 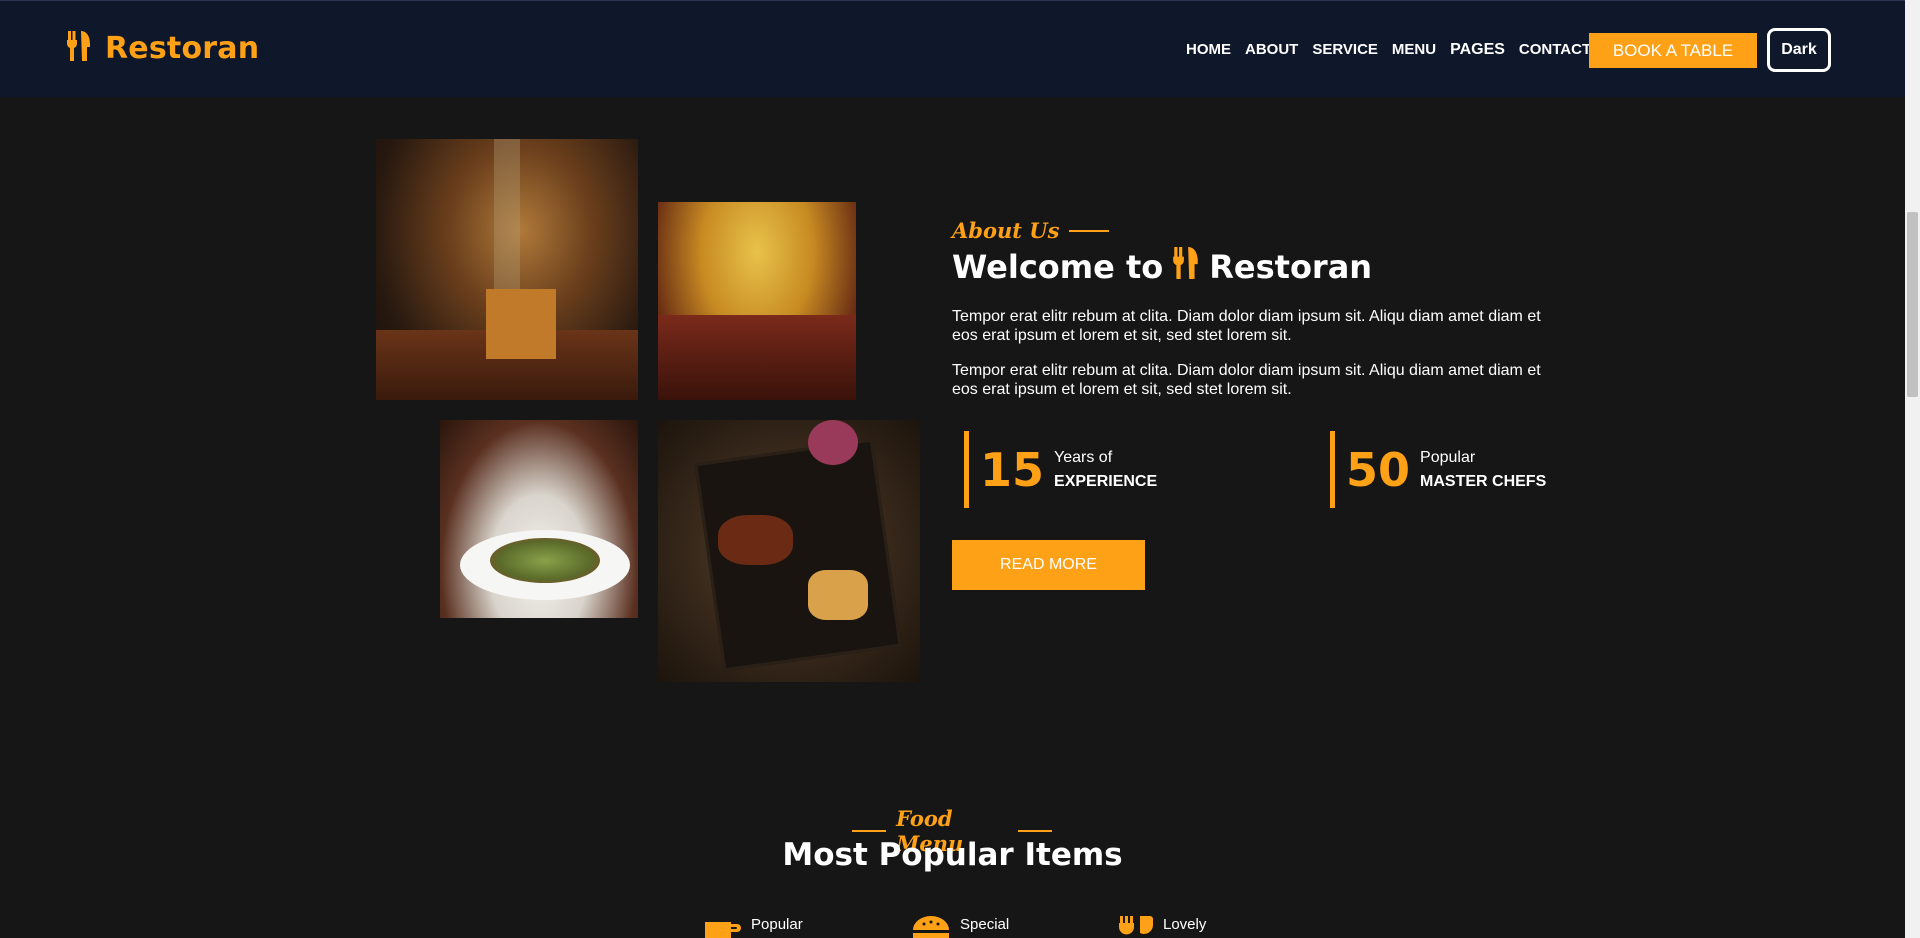 What do you see at coordinates (507, 269) in the screenshot?
I see `restaurant-interior-photo` at bounding box center [507, 269].